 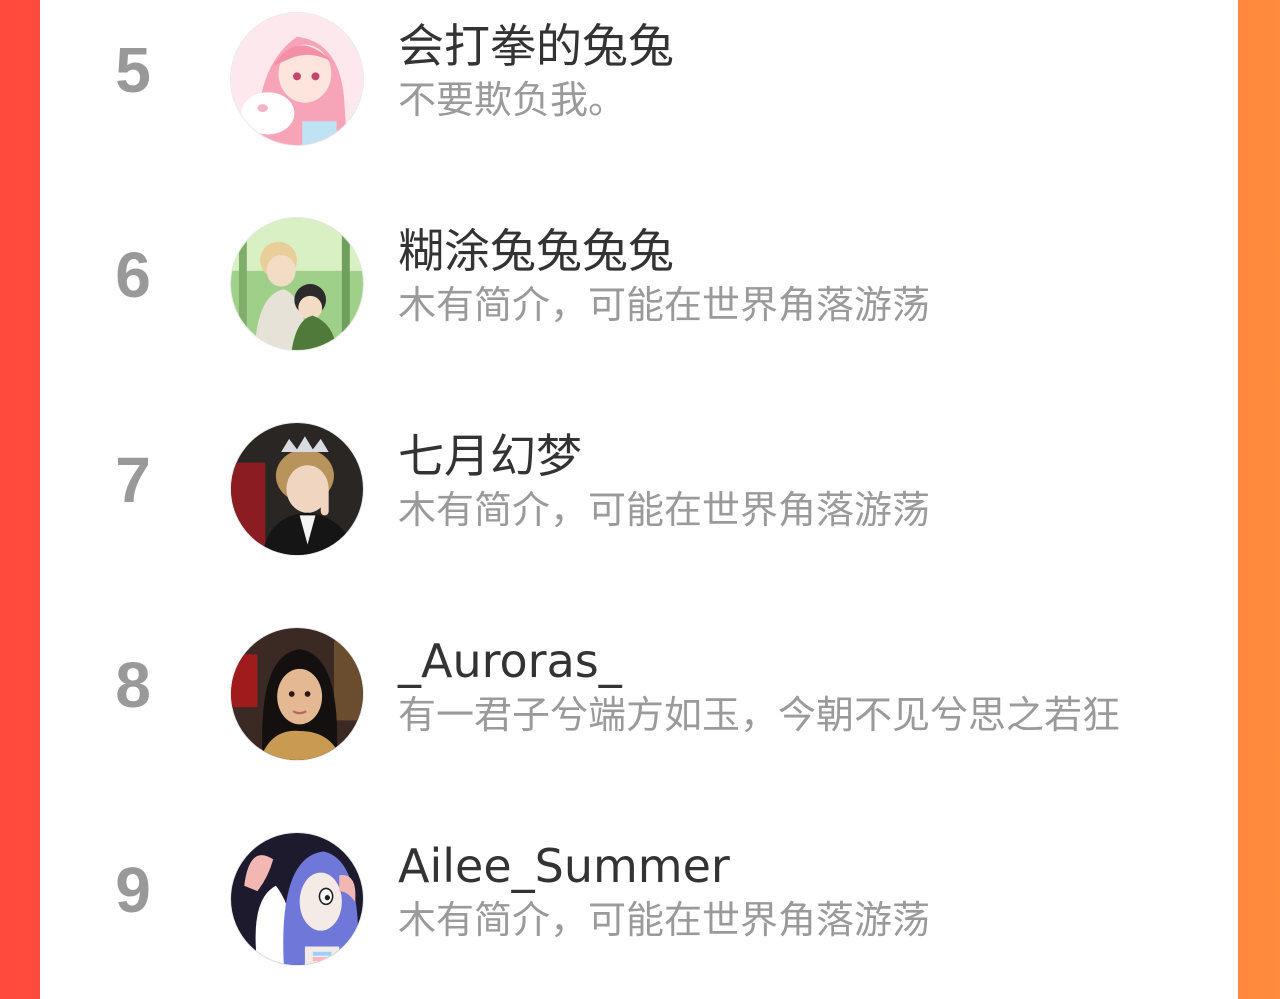 What do you see at coordinates (564, 866) in the screenshot?
I see `user-name: Ailee_Summer` at bounding box center [564, 866].